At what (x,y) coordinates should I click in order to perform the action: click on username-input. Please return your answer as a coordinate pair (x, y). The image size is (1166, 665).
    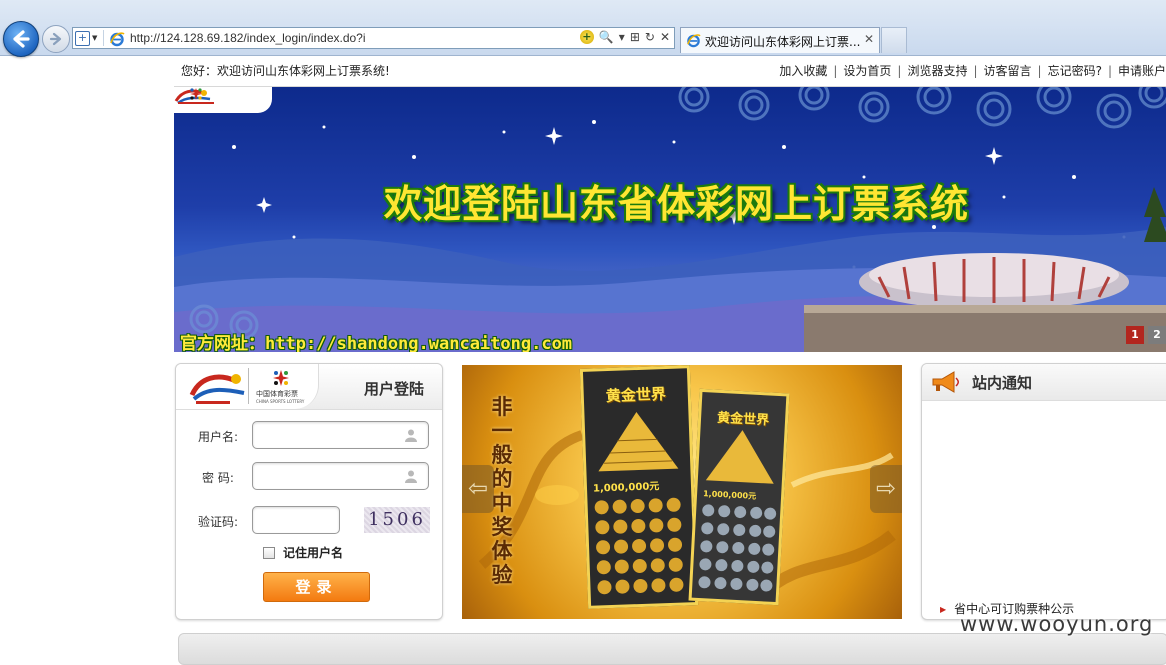
    Looking at the image, I should click on (340, 435).